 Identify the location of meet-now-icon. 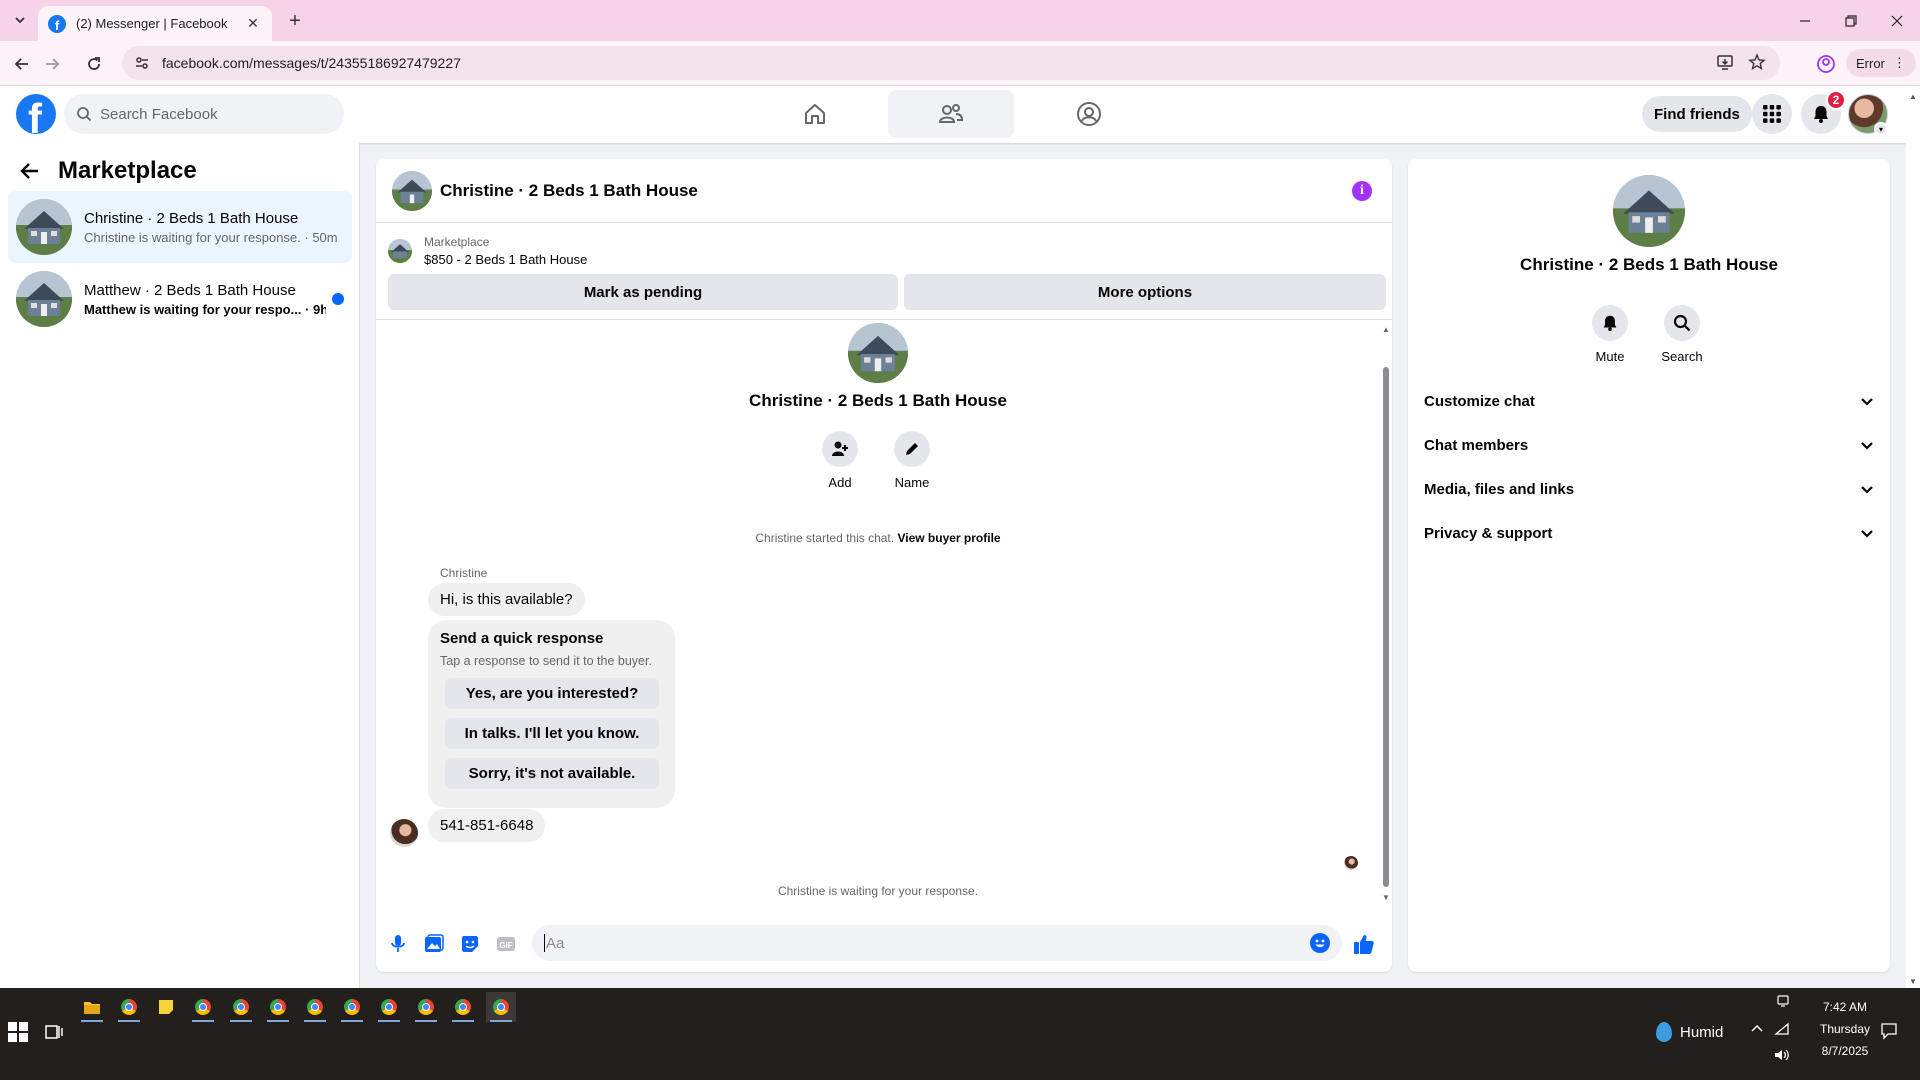
(1783, 1001).